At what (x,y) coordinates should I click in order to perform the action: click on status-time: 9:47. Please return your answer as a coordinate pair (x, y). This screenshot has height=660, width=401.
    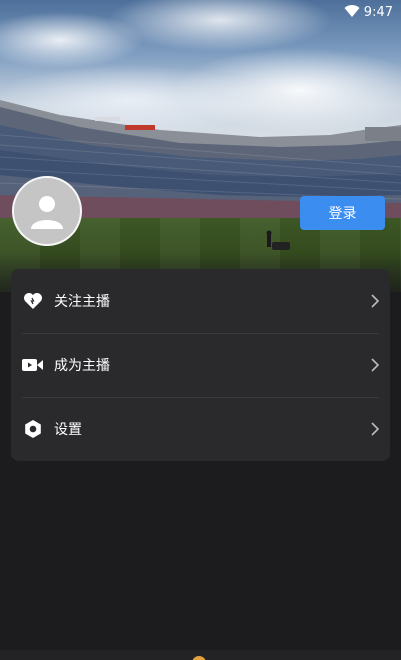
    Looking at the image, I should click on (378, 12).